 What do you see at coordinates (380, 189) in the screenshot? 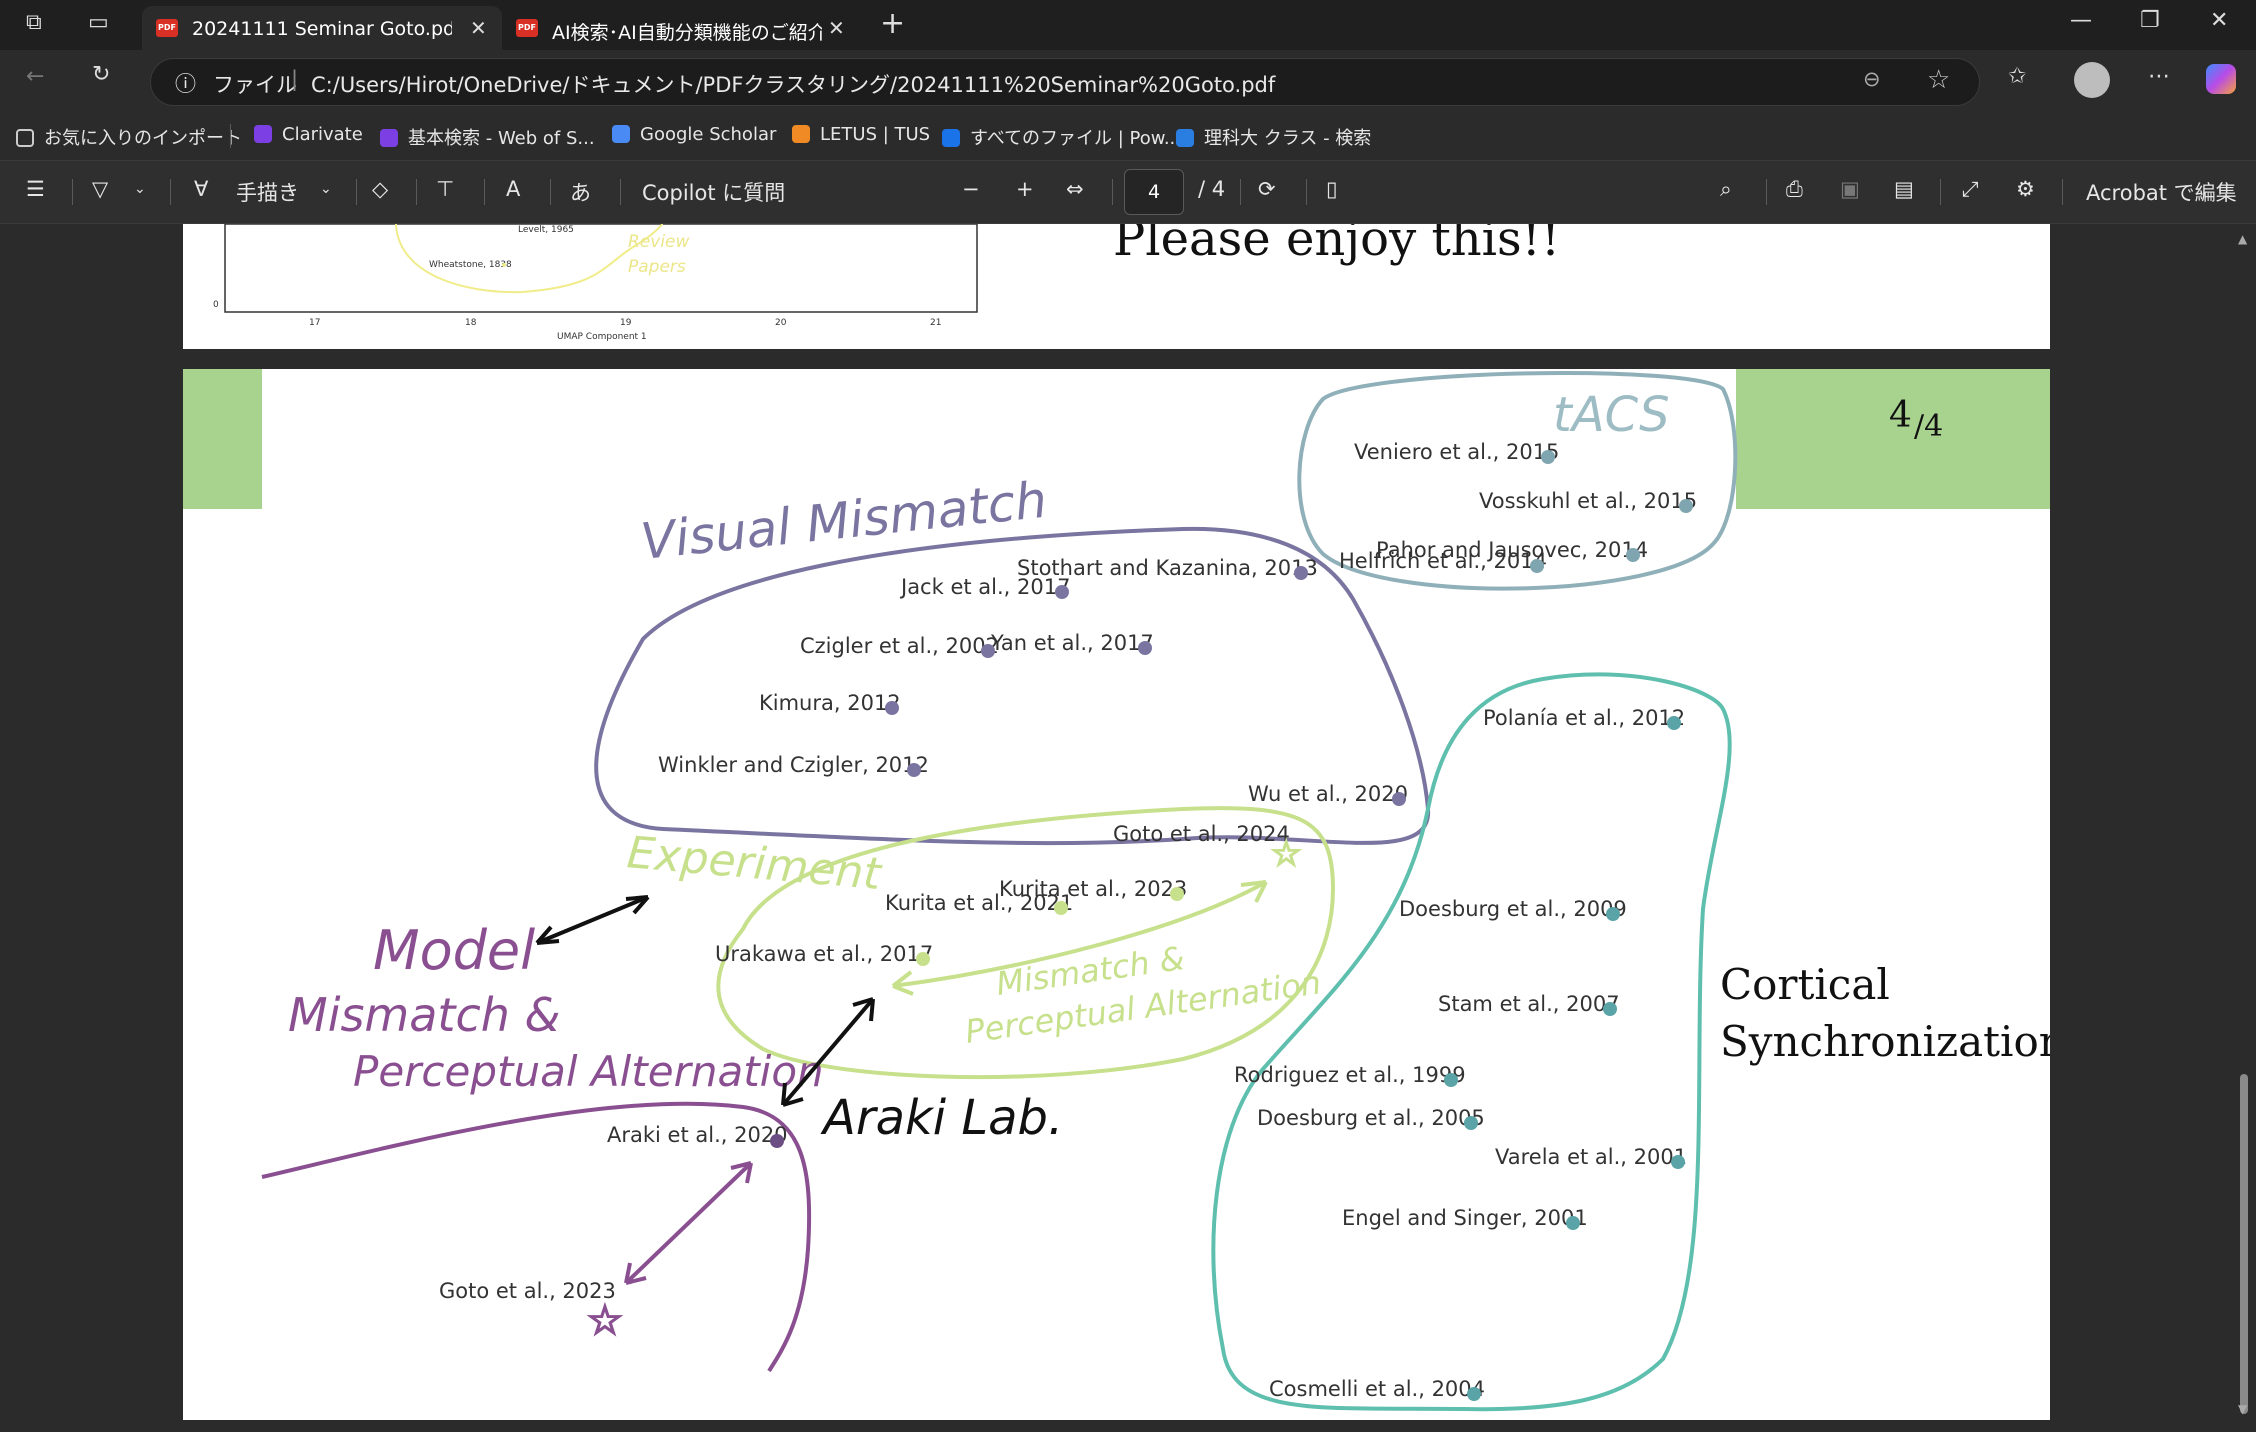
I see `eraser-icon: ◇` at bounding box center [380, 189].